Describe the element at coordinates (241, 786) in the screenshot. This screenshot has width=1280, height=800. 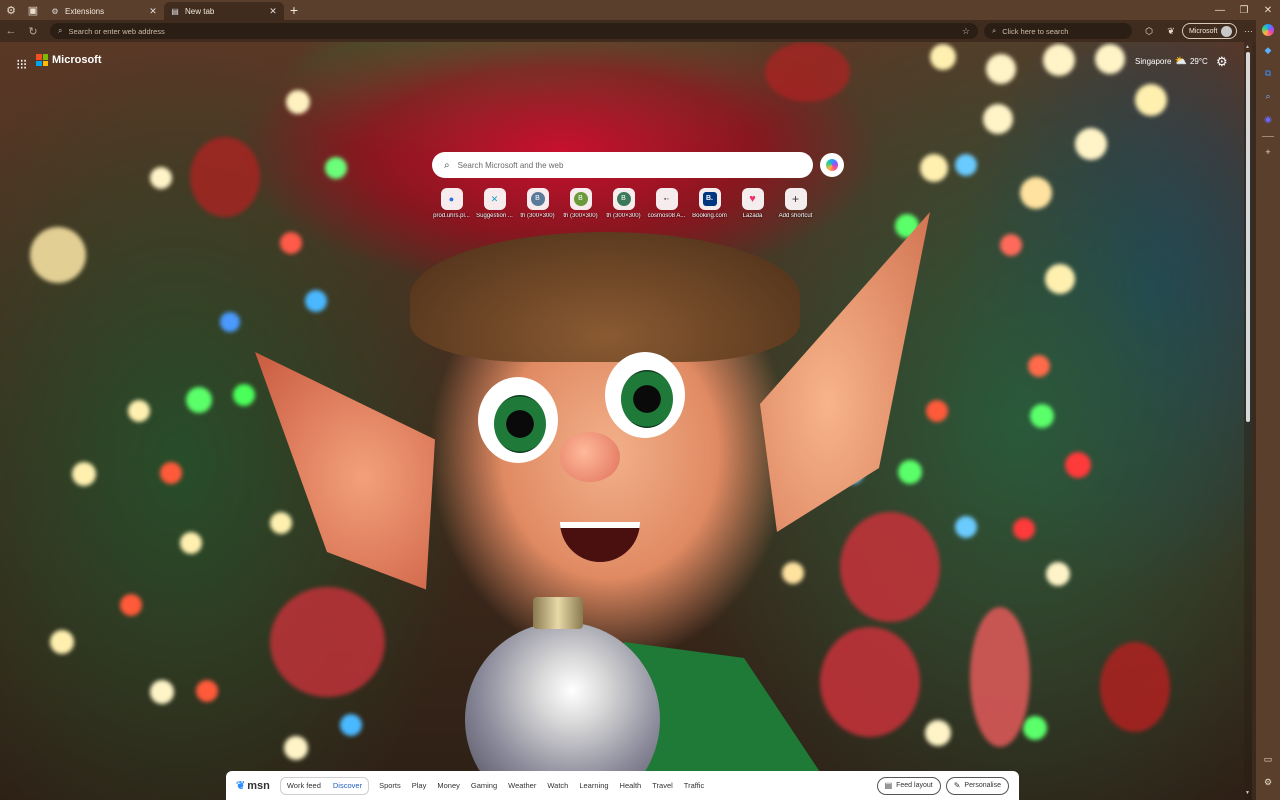
I see `msn-butterfly-icon: ❦` at that location.